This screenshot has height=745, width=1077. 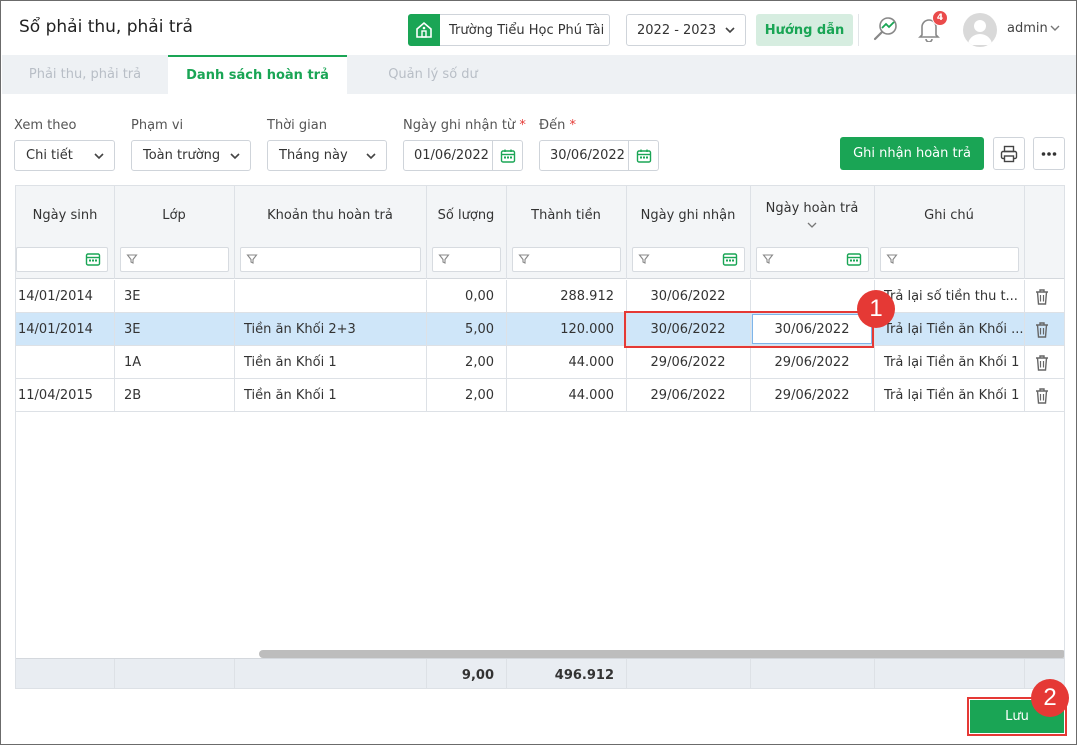 I want to click on printer-icon, so click(x=1009, y=153).